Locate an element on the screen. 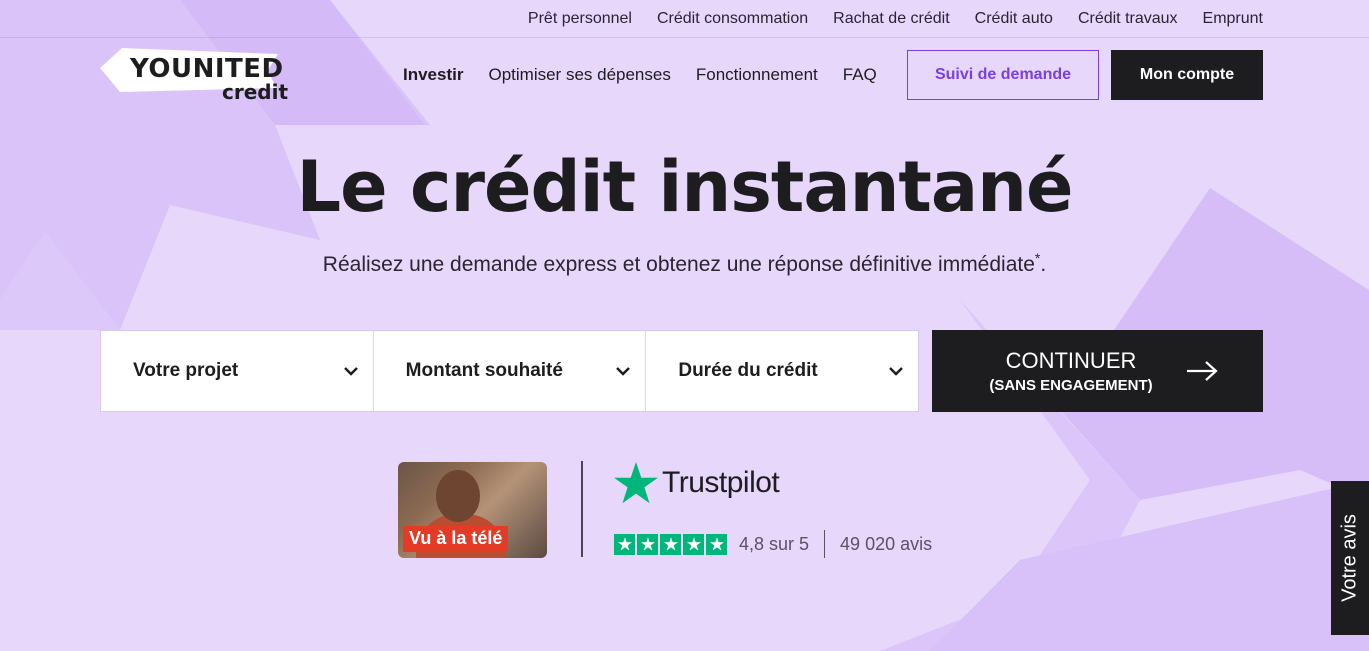 The width and height of the screenshot is (1369, 651). continuer-sublabel: (SANS ENGAGEMENT) is located at coordinates (1071, 385).